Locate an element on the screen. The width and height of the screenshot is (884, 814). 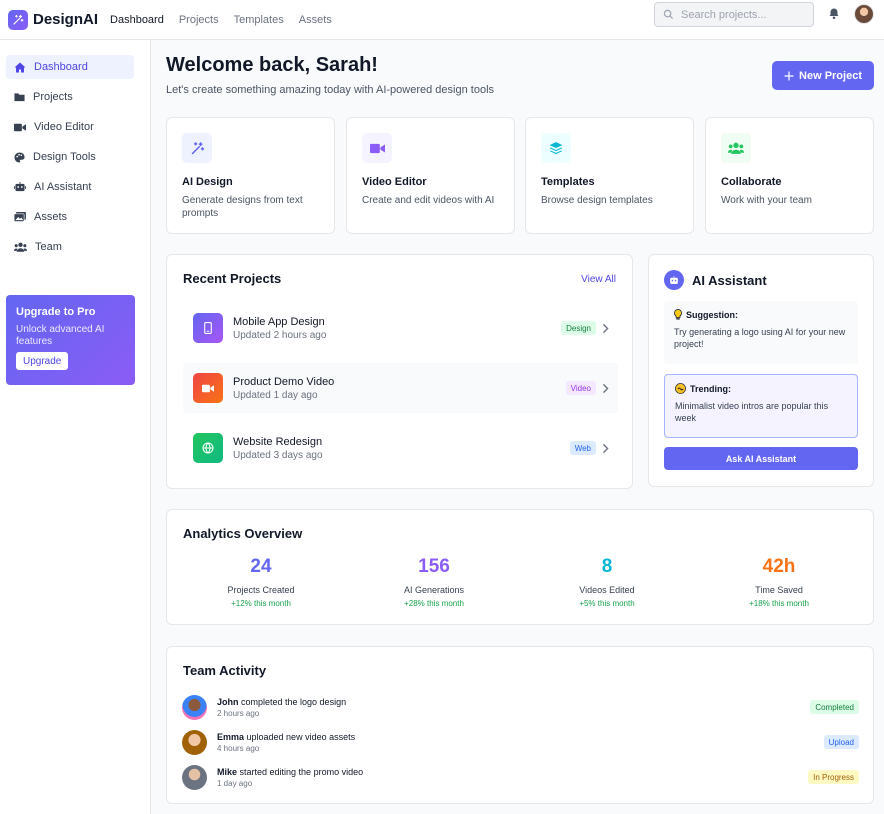
project-tag: Web is located at coordinates (582, 448).